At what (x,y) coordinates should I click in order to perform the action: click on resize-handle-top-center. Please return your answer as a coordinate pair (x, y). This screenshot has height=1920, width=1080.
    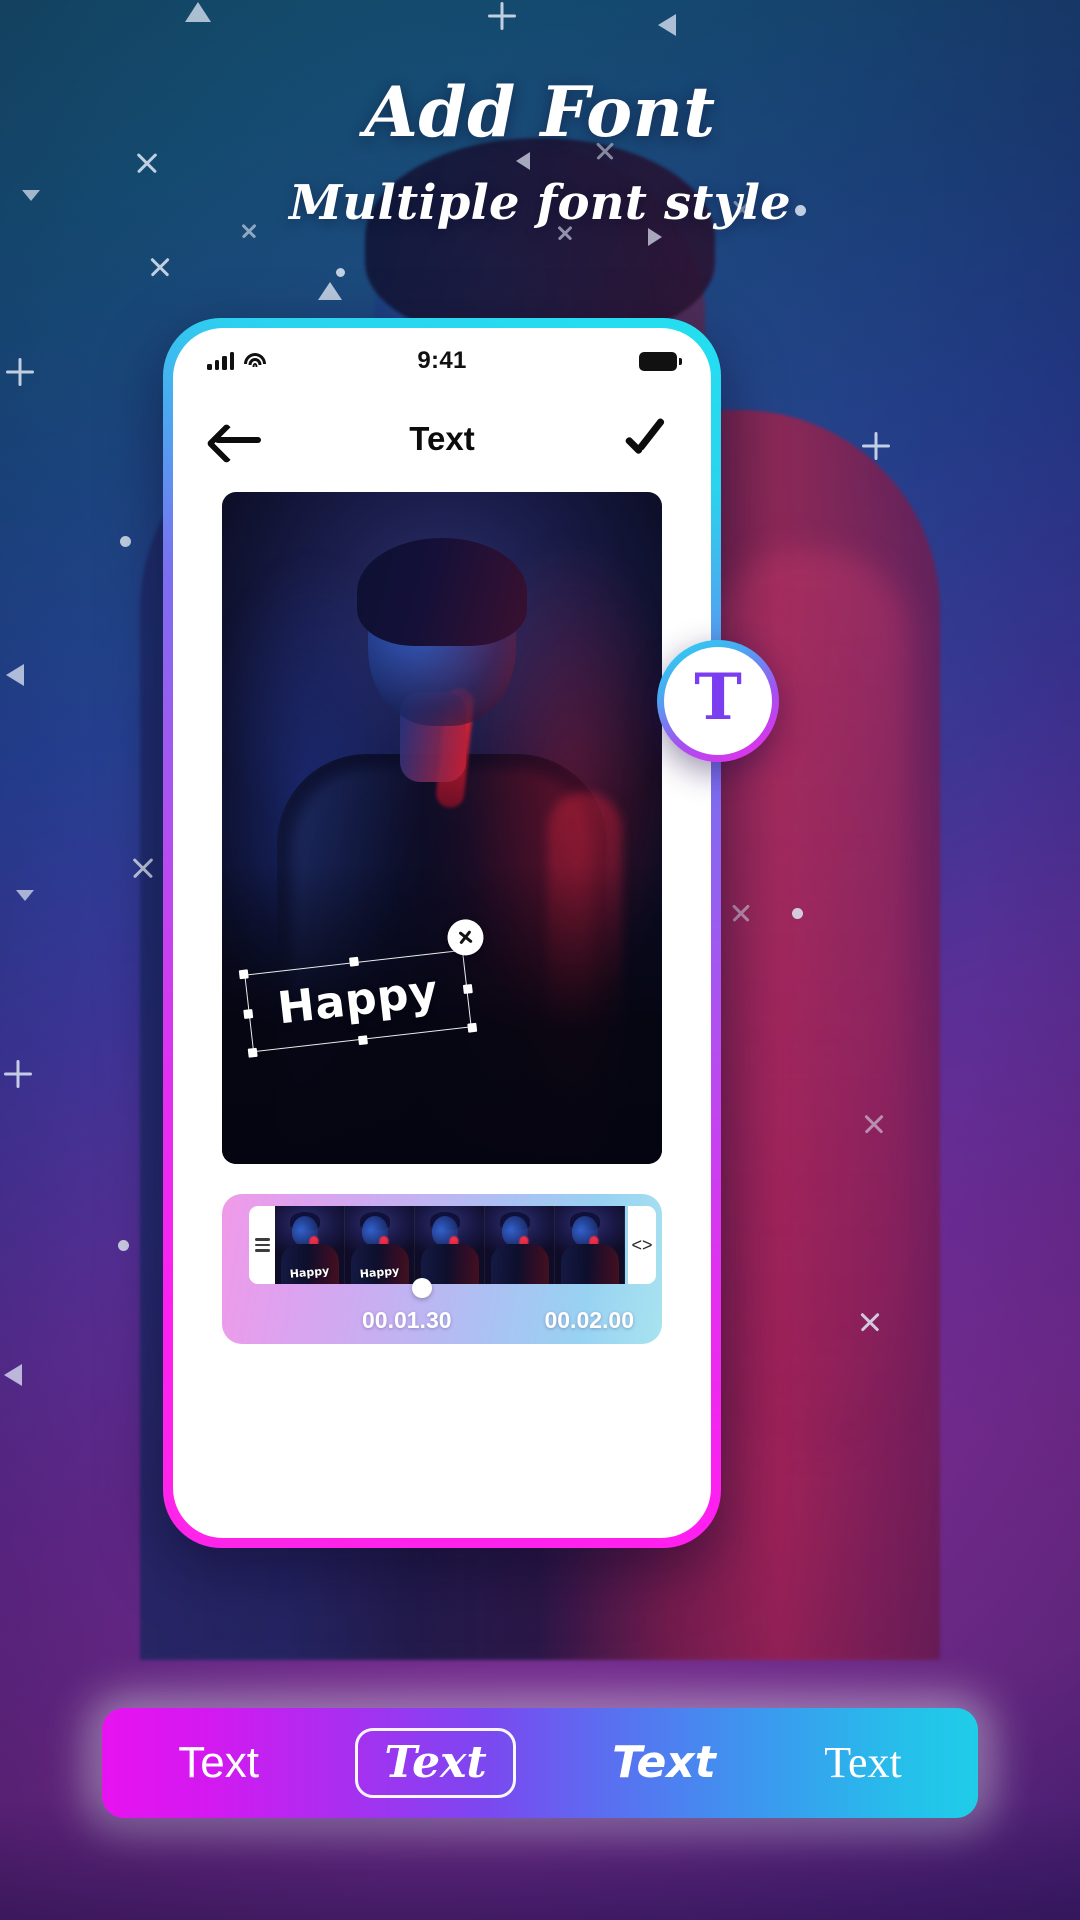
    Looking at the image, I should click on (353, 961).